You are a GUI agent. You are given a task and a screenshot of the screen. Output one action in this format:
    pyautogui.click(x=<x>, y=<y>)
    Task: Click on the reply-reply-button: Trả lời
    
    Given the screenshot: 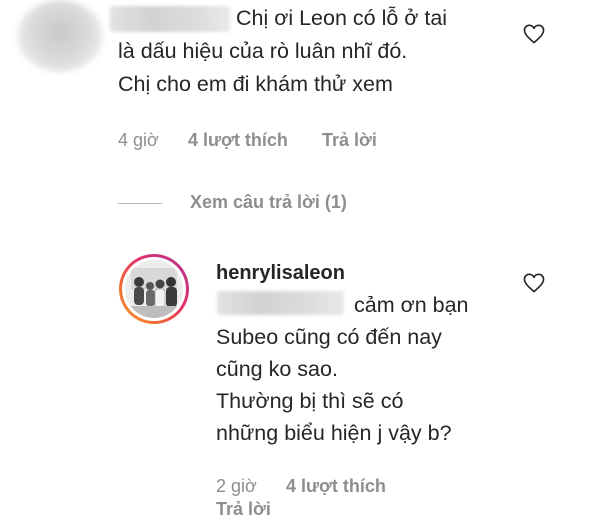 What is the action you would take?
    pyautogui.click(x=243, y=509)
    